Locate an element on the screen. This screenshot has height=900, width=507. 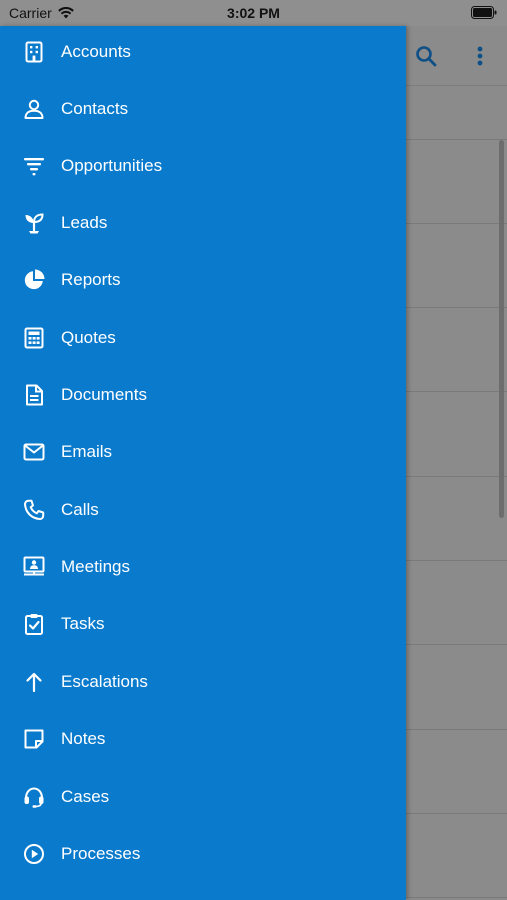
drawer-item-label: Accounts is located at coordinates (96, 51).